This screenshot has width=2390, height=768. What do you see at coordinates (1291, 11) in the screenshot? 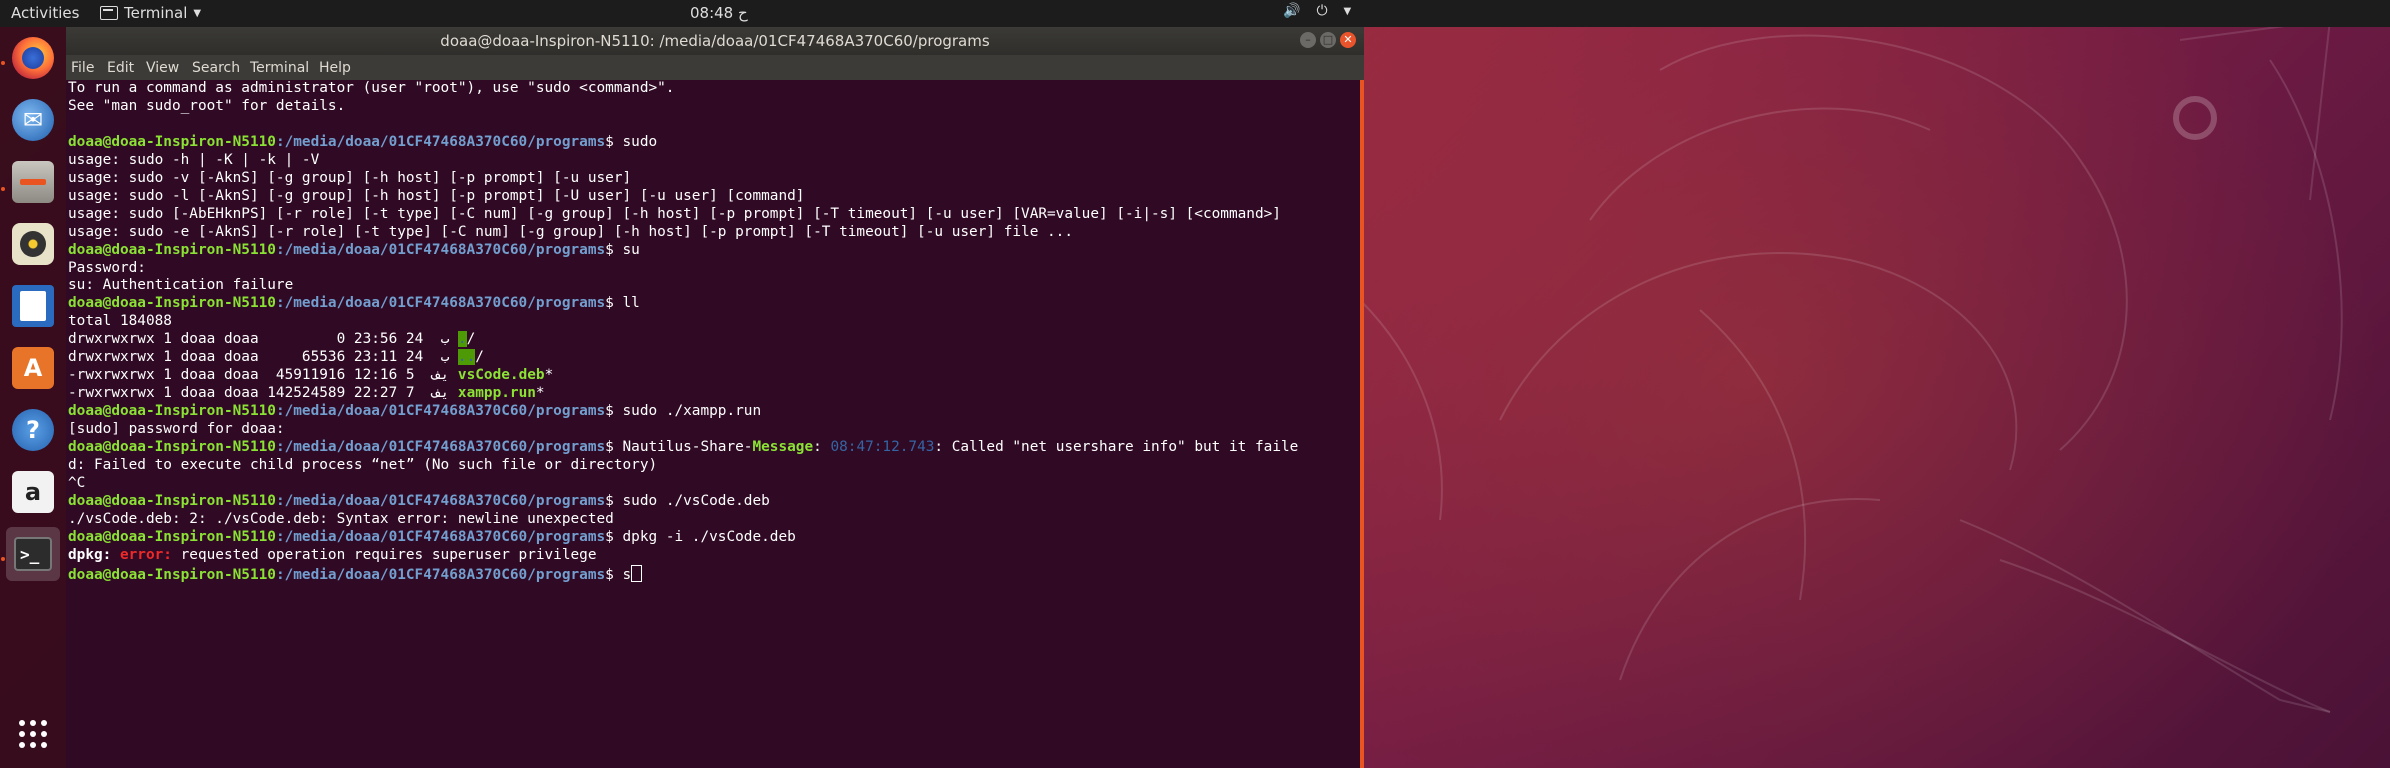
I see `volume-icon: 🔊` at bounding box center [1291, 11].